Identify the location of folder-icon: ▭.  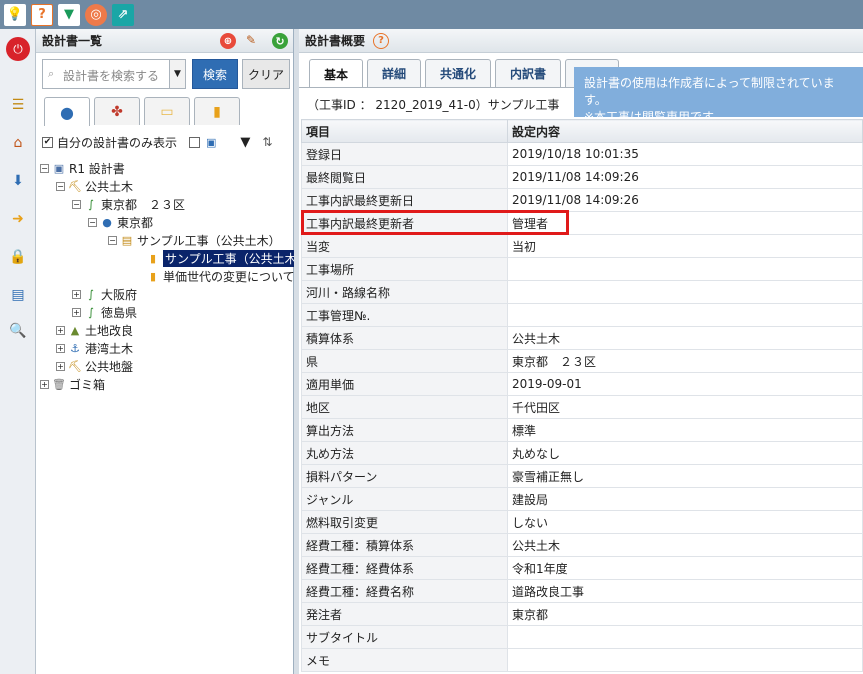
(167, 111).